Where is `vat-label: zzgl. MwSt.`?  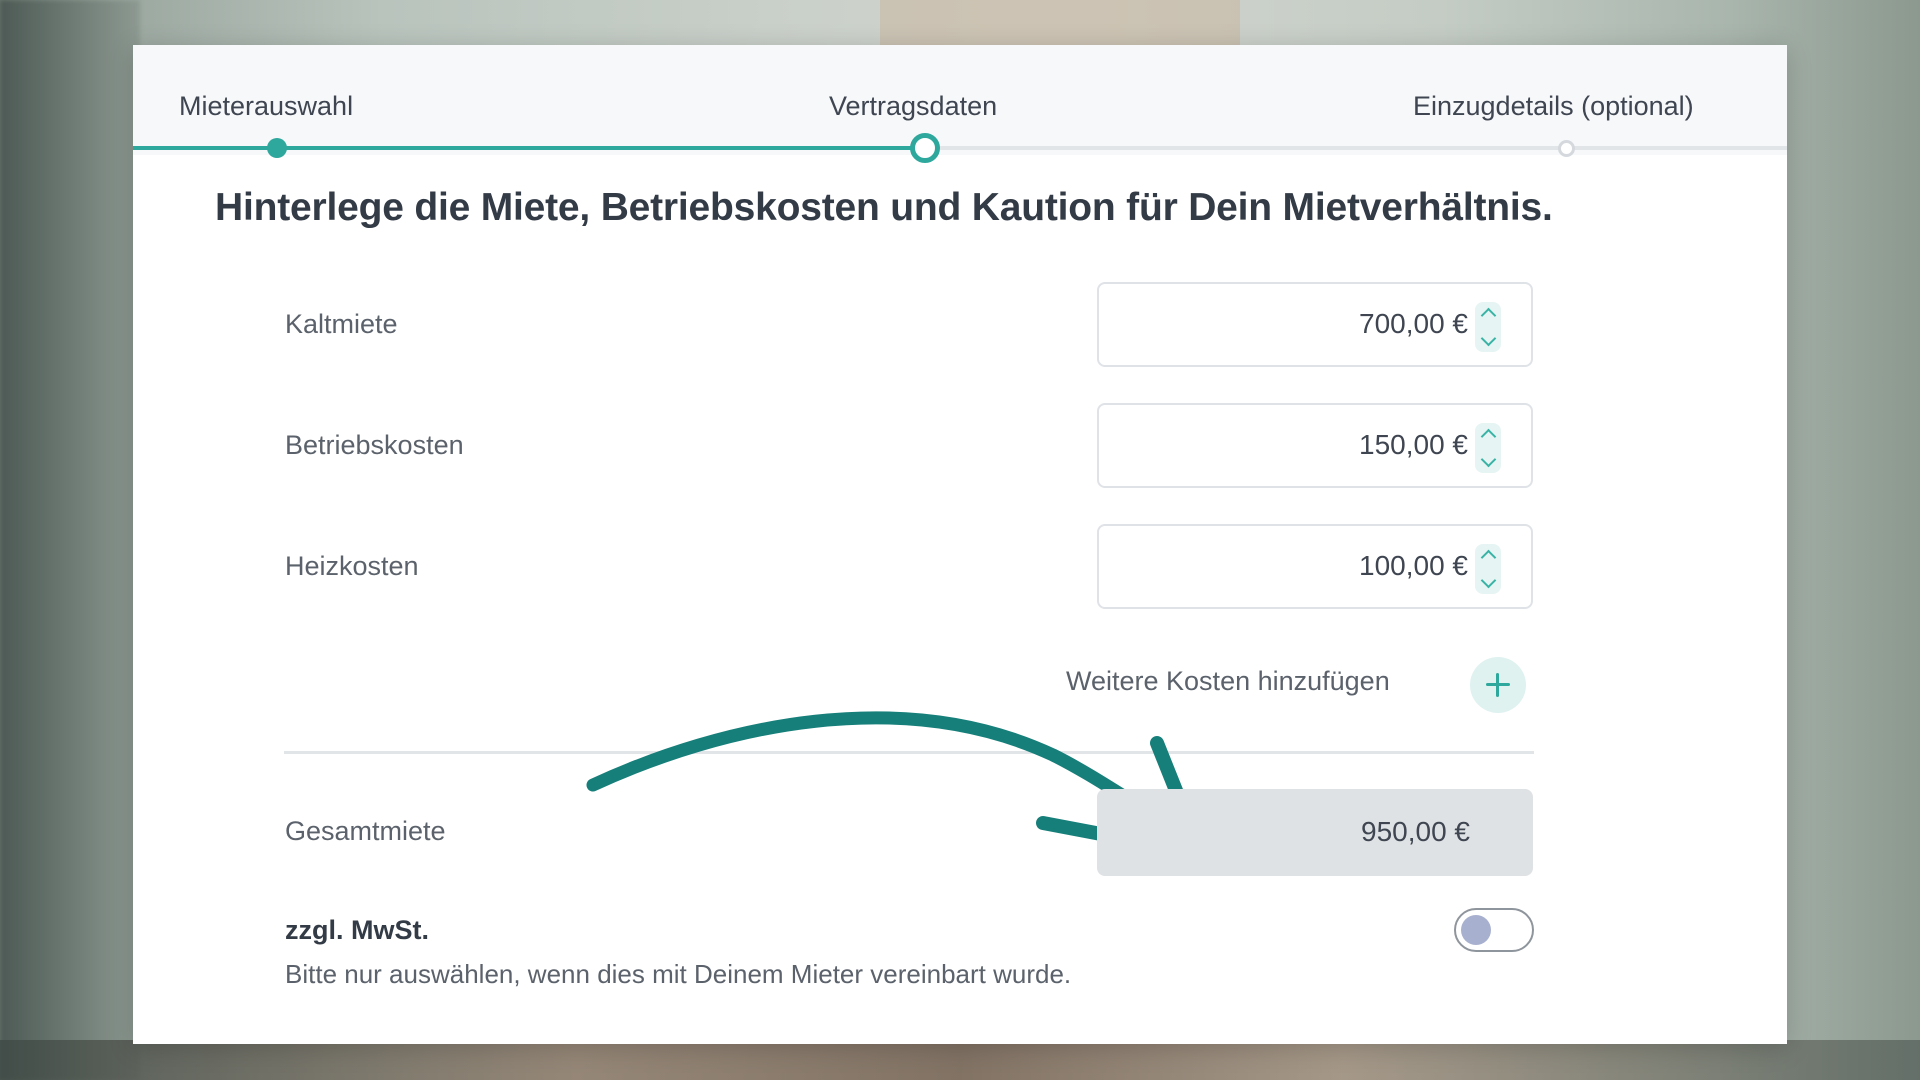 vat-label: zzgl. MwSt. is located at coordinates (357, 930).